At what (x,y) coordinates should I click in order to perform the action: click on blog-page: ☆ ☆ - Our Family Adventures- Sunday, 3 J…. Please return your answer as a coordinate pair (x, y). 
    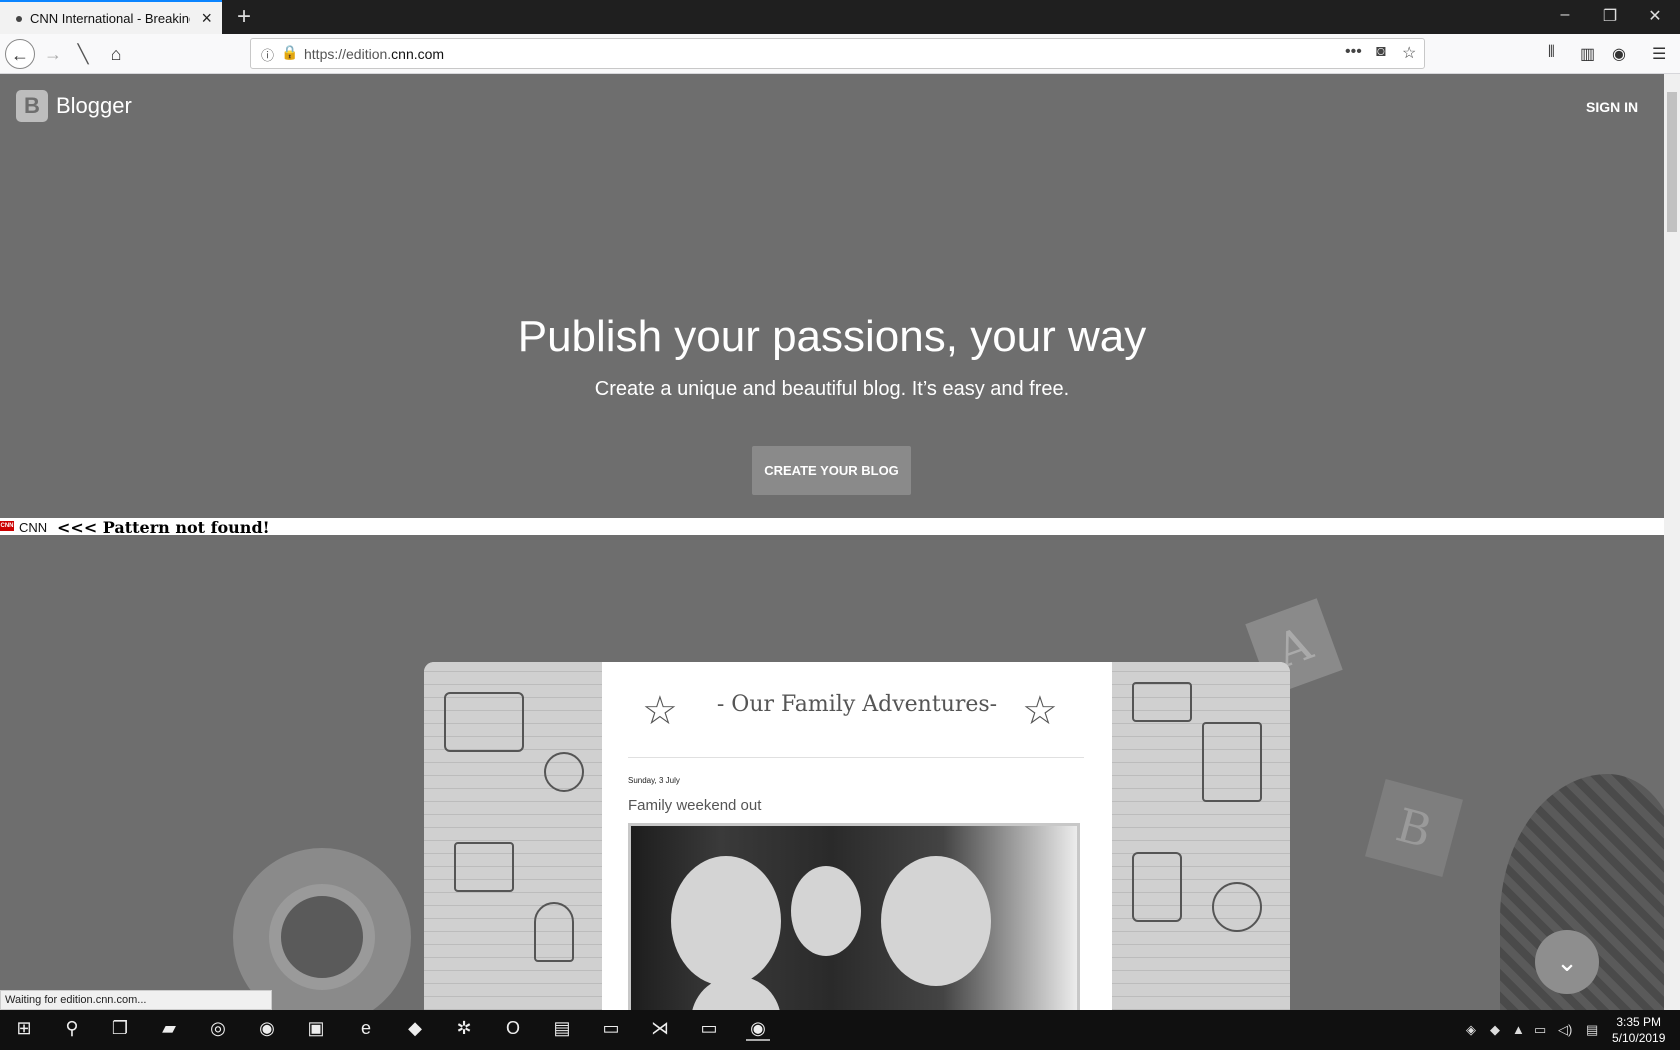
    Looking at the image, I should click on (857, 836).